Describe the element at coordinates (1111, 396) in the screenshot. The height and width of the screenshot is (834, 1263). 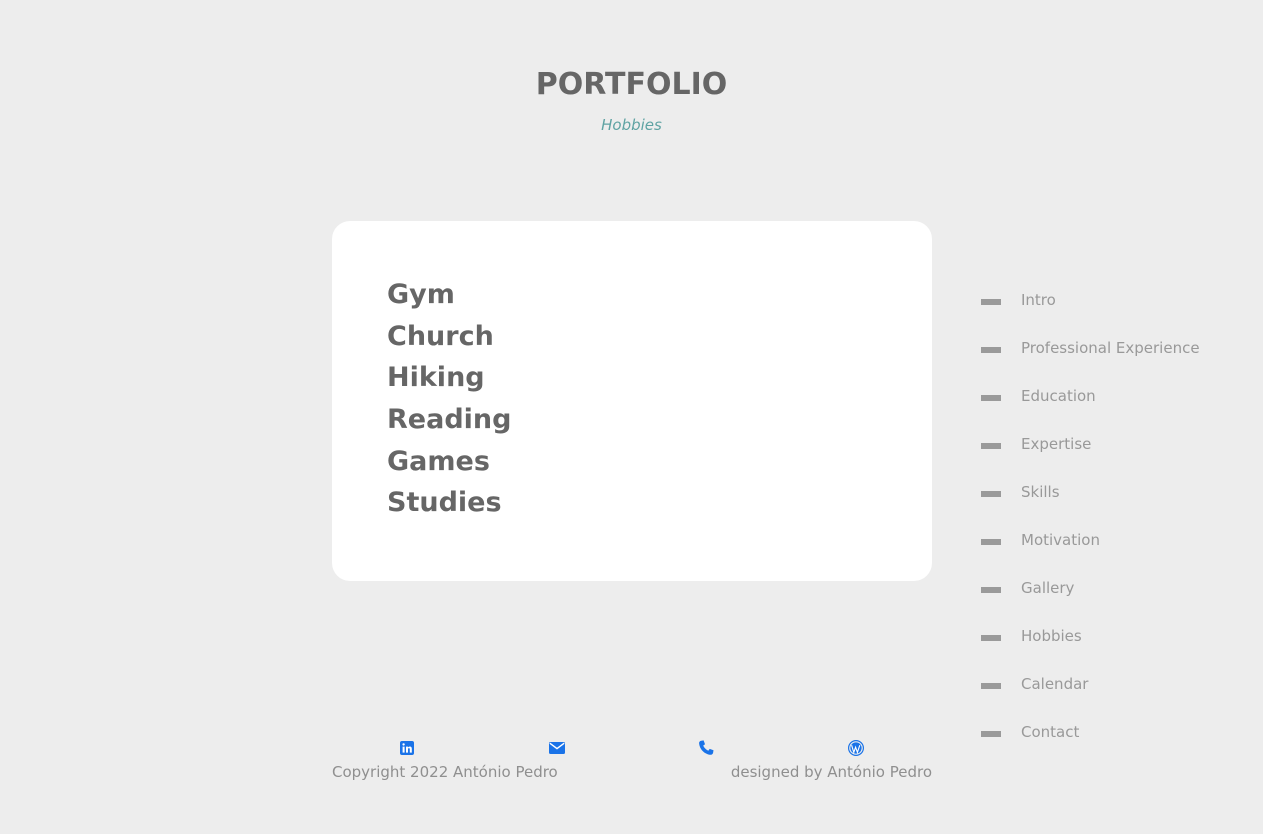
I see `nav-item-education: Education` at that location.